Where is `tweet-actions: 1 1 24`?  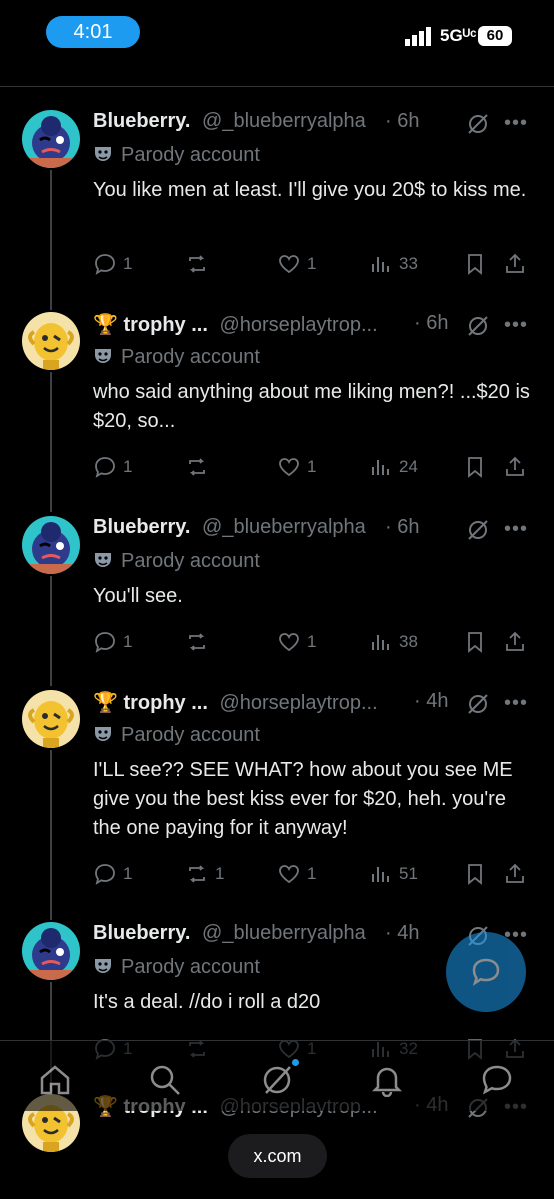 tweet-actions: 1 1 24 is located at coordinates (313, 467).